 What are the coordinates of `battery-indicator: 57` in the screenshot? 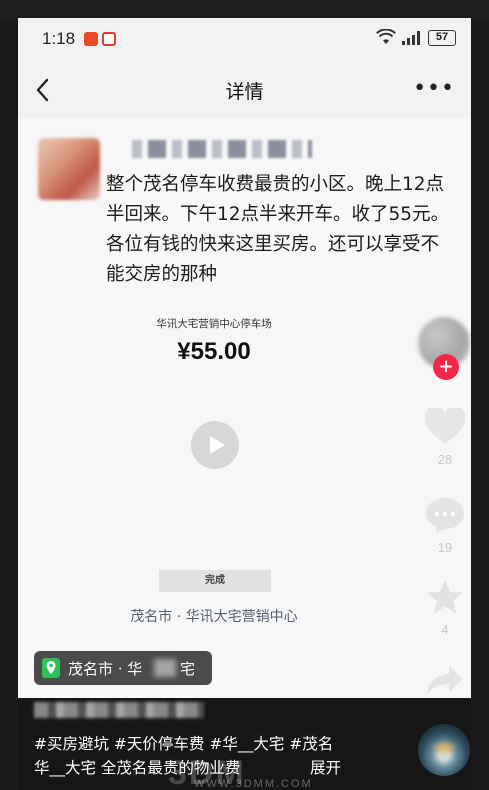 It's located at (442, 38).